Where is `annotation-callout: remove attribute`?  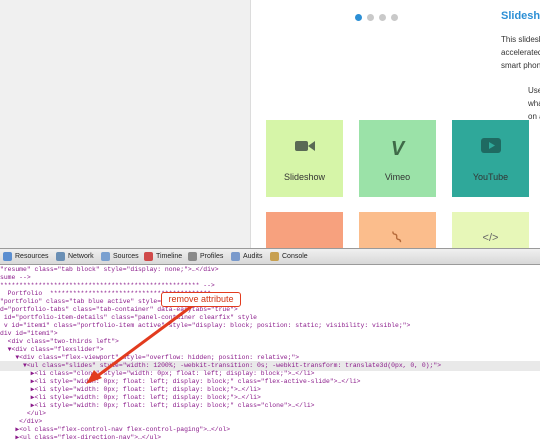 annotation-callout: remove attribute is located at coordinates (201, 299).